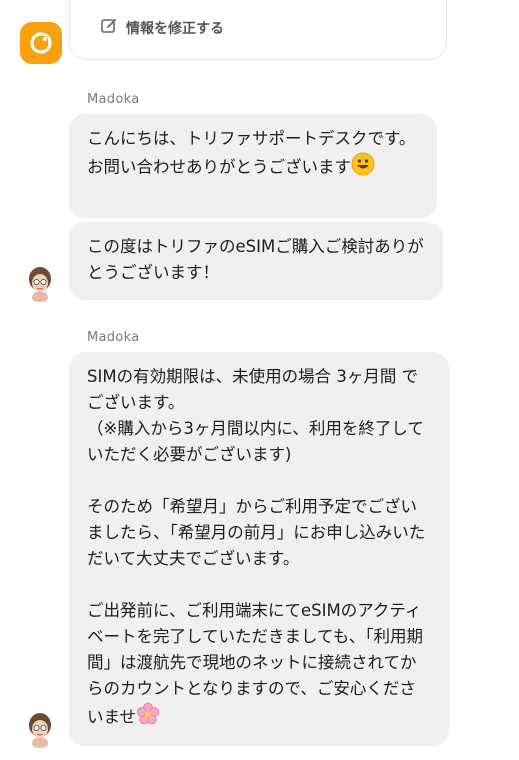 This screenshot has width=519, height=760. What do you see at coordinates (363, 168) in the screenshot?
I see `smiley-emoji` at bounding box center [363, 168].